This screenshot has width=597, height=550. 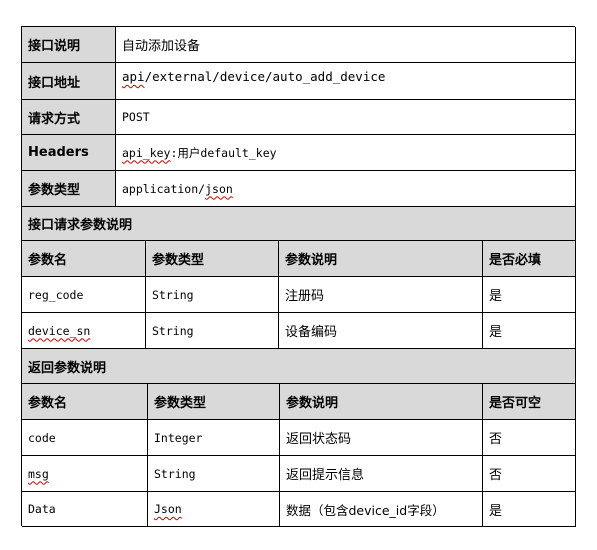 What do you see at coordinates (212, 259) in the screenshot?
I see `req-col-param-type: 参数类型` at bounding box center [212, 259].